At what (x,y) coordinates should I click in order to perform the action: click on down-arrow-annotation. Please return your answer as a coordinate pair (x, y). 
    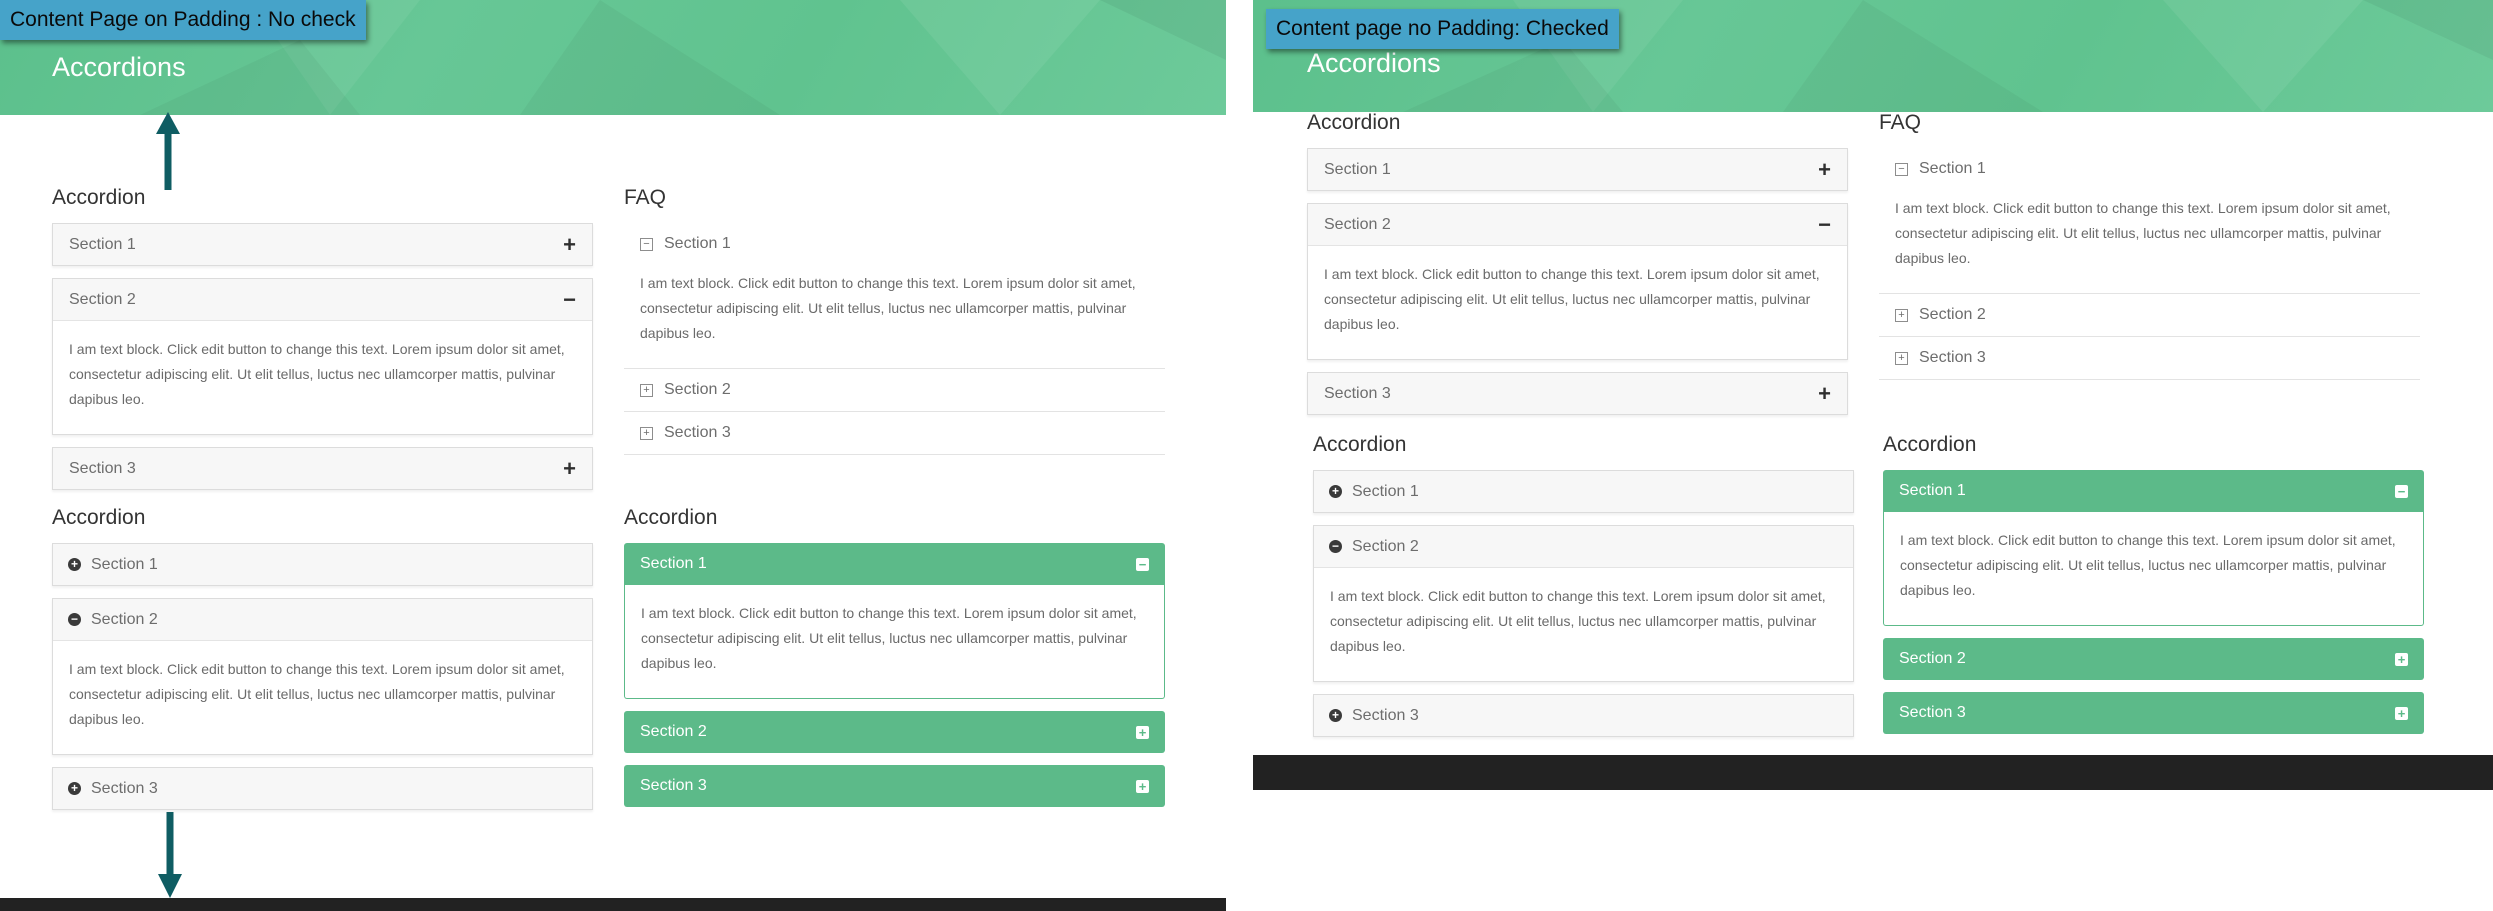
    Looking at the image, I should click on (170, 855).